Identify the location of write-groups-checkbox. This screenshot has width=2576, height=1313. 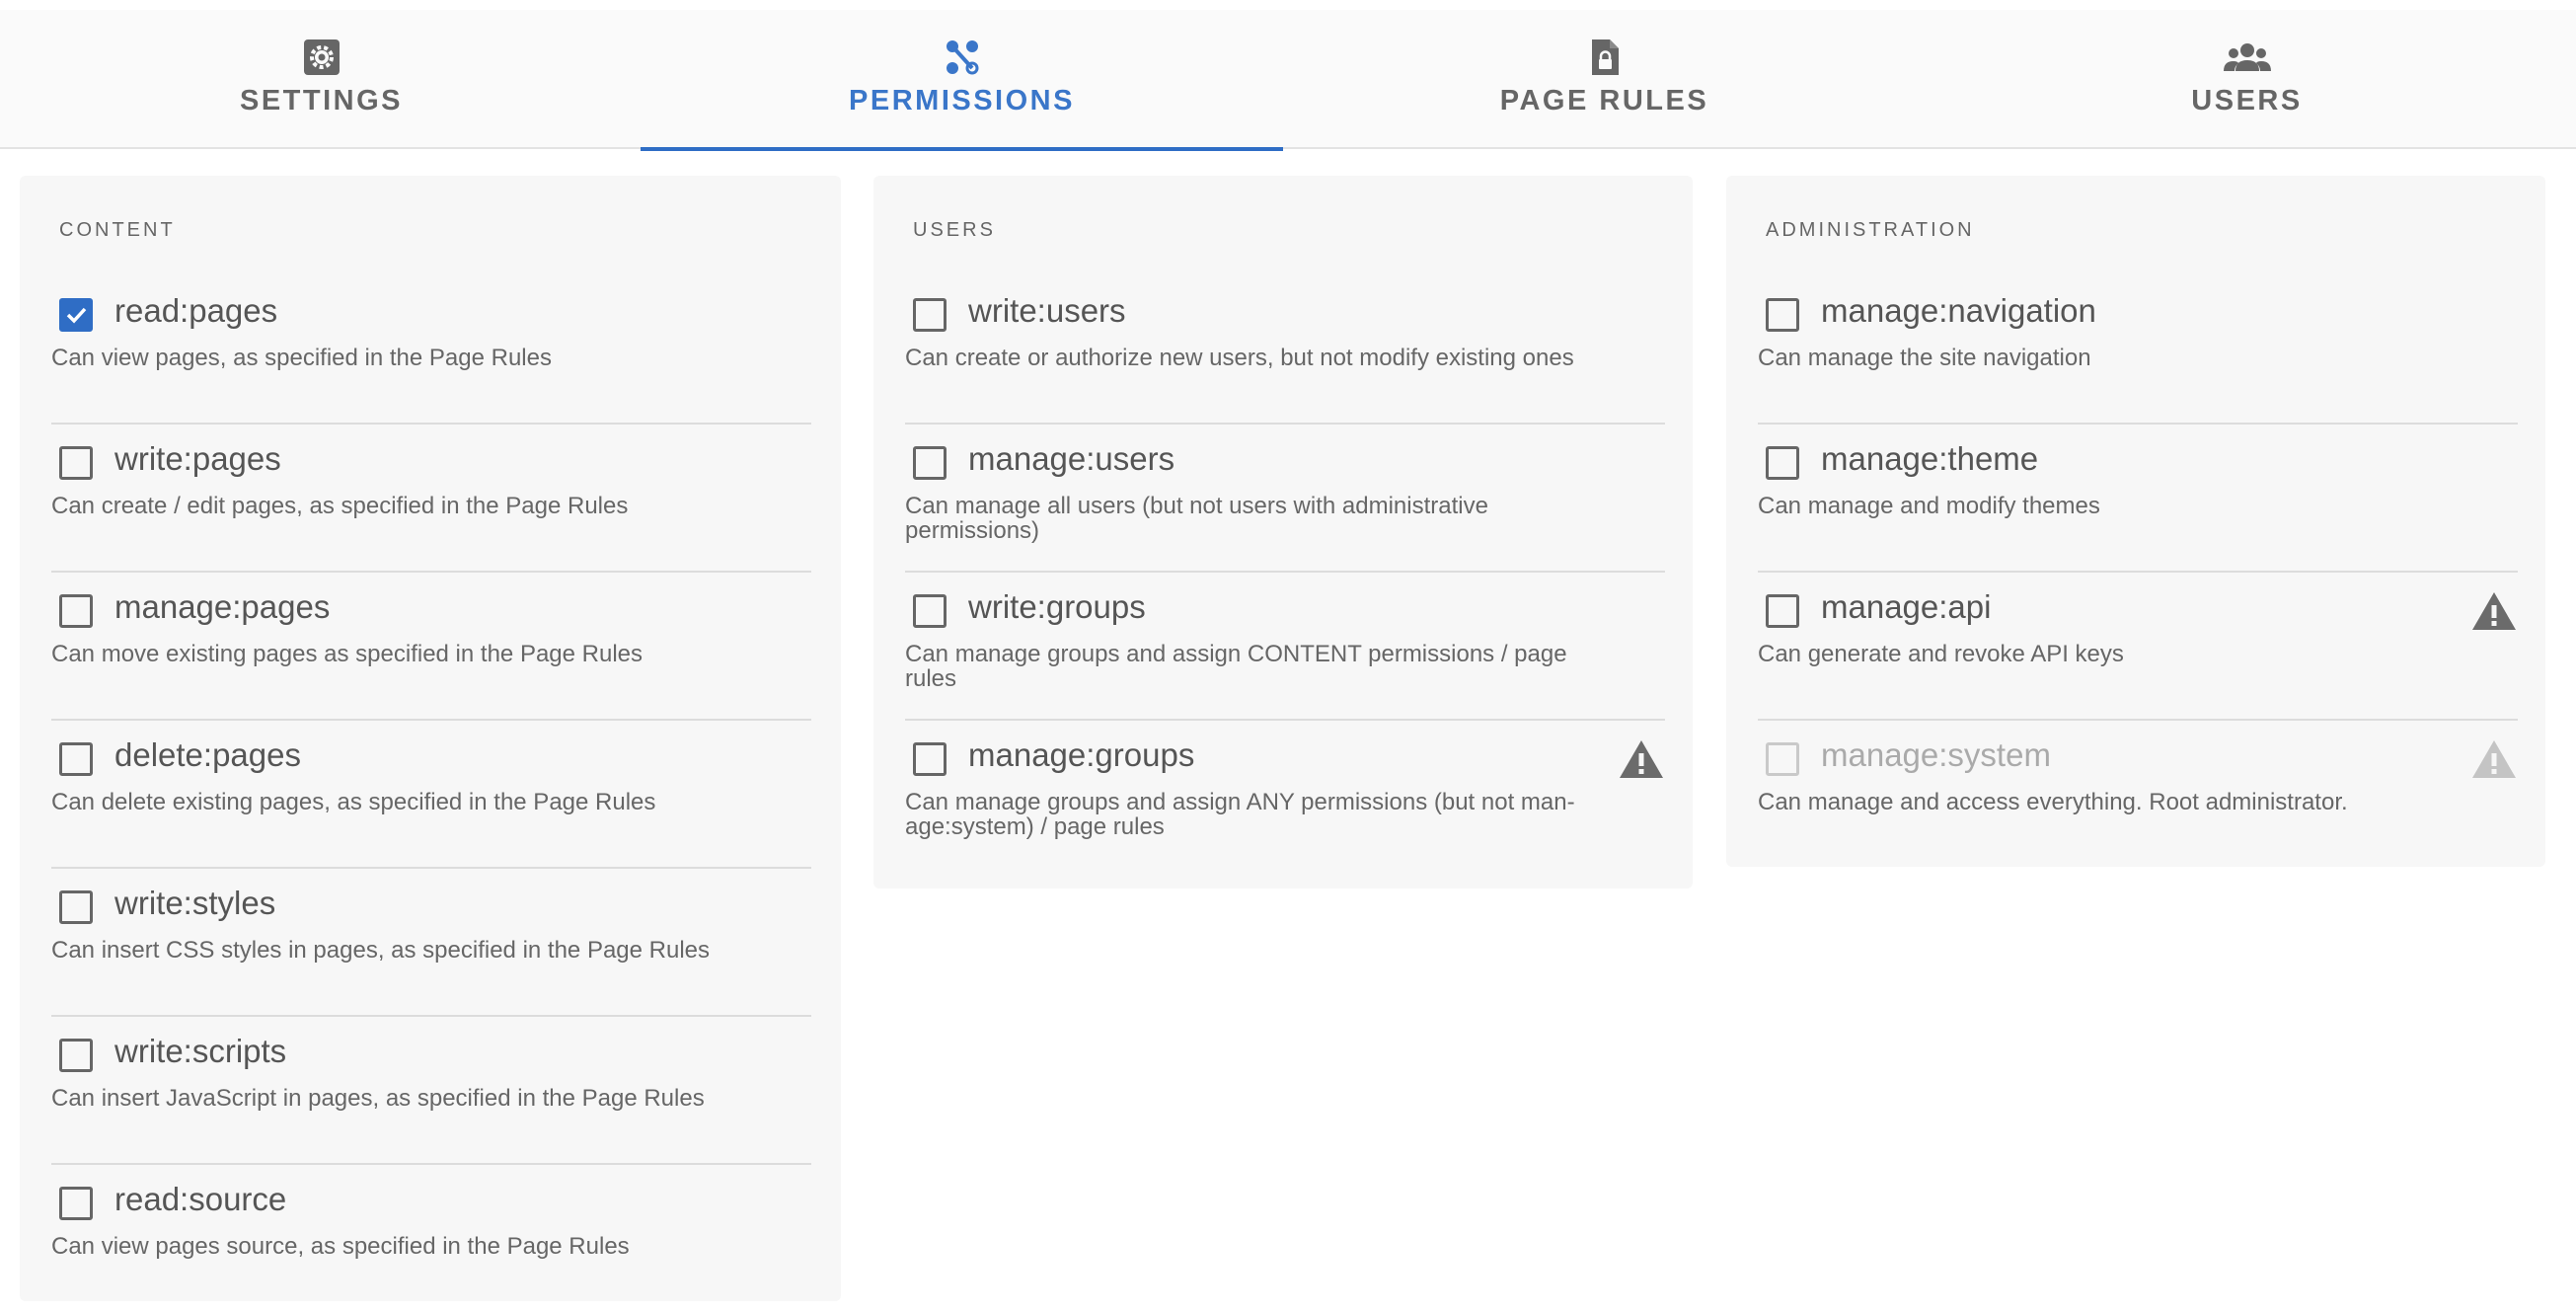
(930, 611).